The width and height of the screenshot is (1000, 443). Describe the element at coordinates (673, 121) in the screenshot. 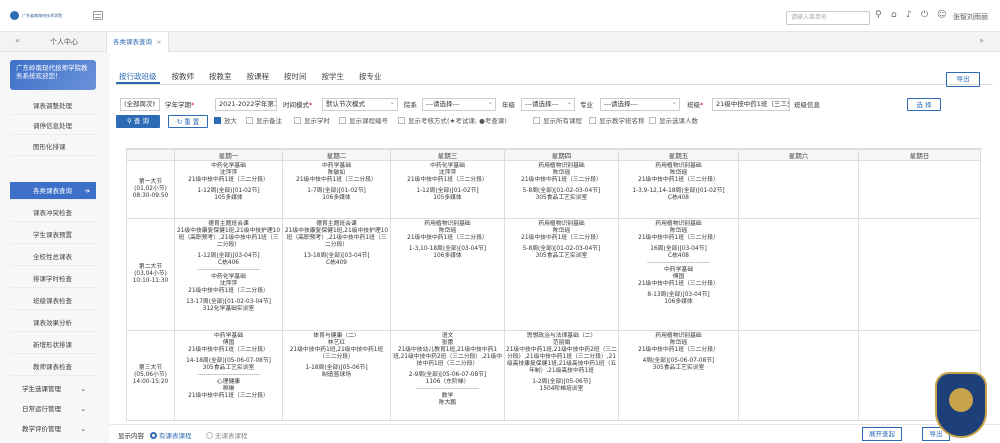

I see `show-enrollment-checkbox: 显示选课人数` at that location.